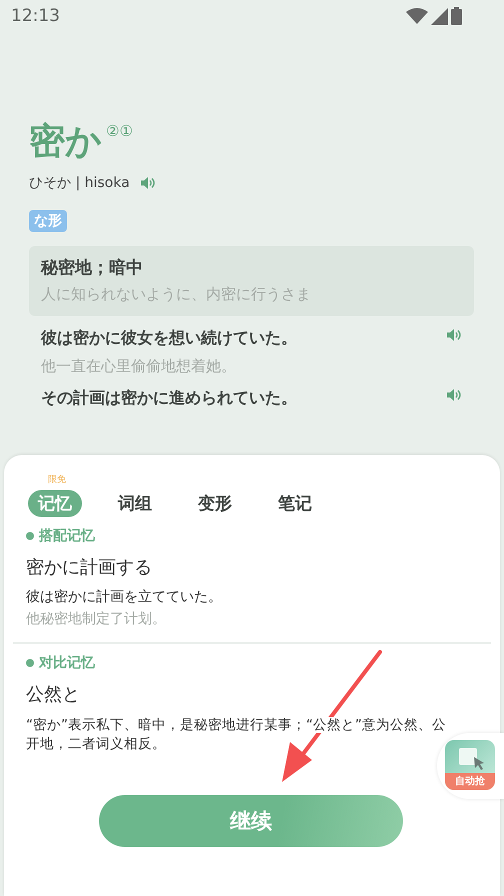 Image resolution: width=504 pixels, height=896 pixels. Describe the element at coordinates (65, 142) in the screenshot. I see `headword: 密か` at that location.